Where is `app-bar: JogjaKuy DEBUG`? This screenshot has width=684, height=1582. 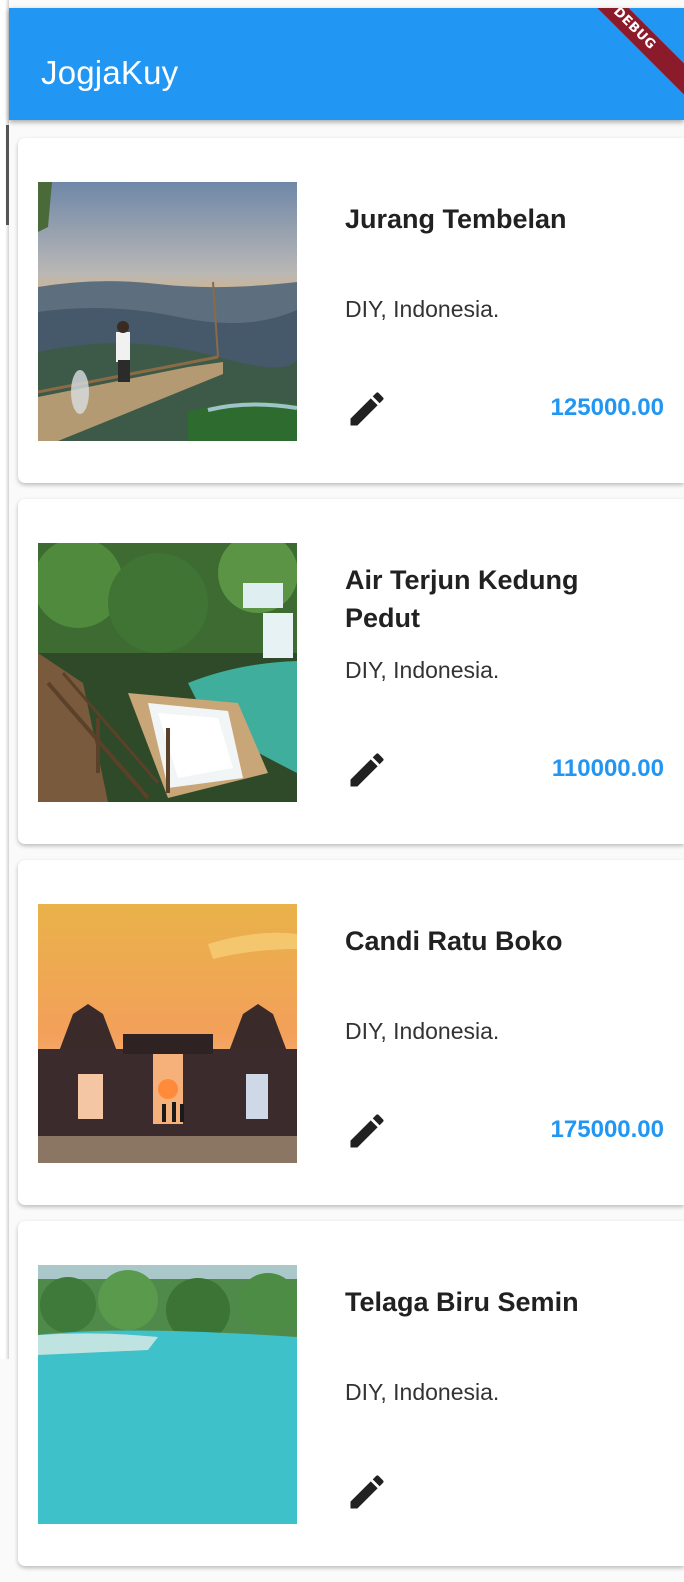 app-bar: JogjaKuy DEBUG is located at coordinates (346, 64).